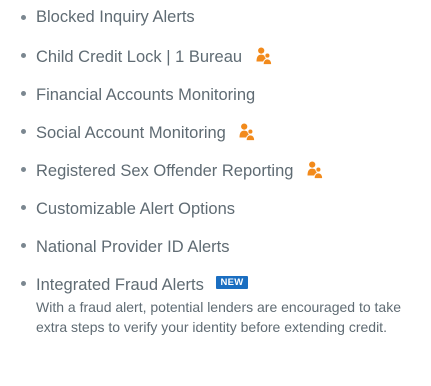 The width and height of the screenshot is (431, 386). I want to click on feature-label: Blocked Inquiry Alerts, so click(115, 16).